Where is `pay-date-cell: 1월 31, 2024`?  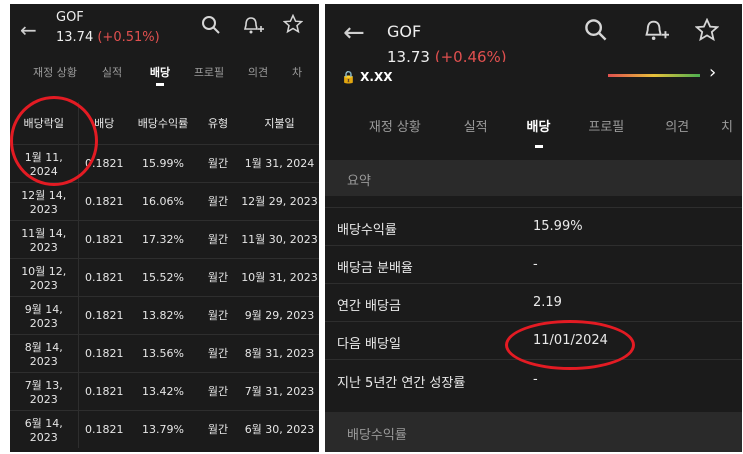 pay-date-cell: 1월 31, 2024 is located at coordinates (279, 162).